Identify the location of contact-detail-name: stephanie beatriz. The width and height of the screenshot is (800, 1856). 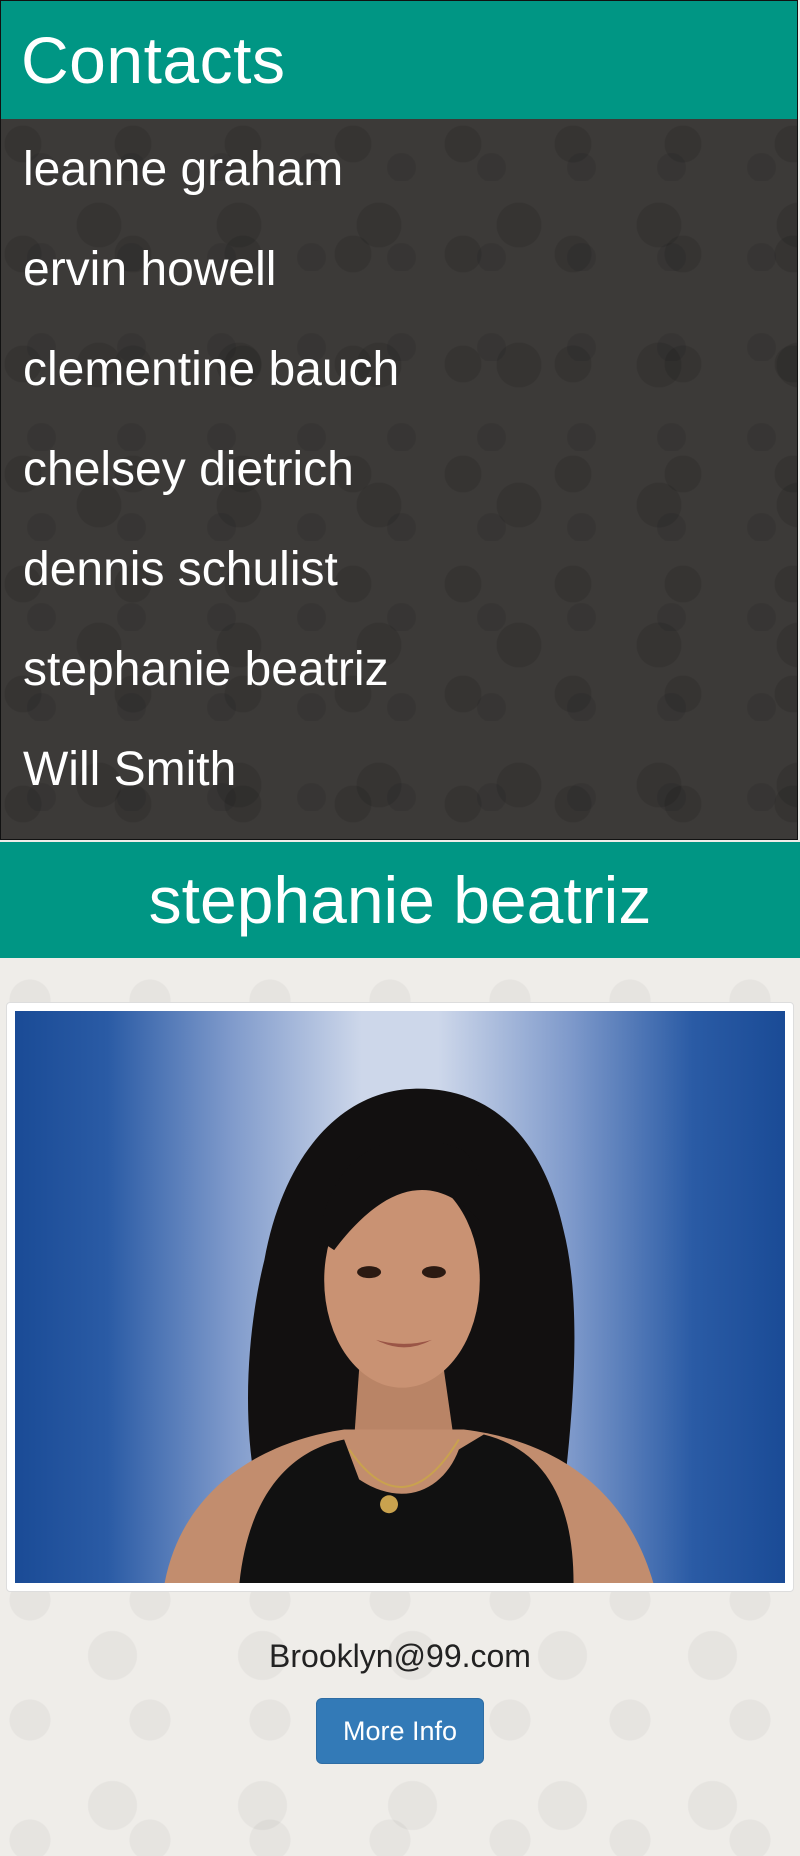
(400, 900).